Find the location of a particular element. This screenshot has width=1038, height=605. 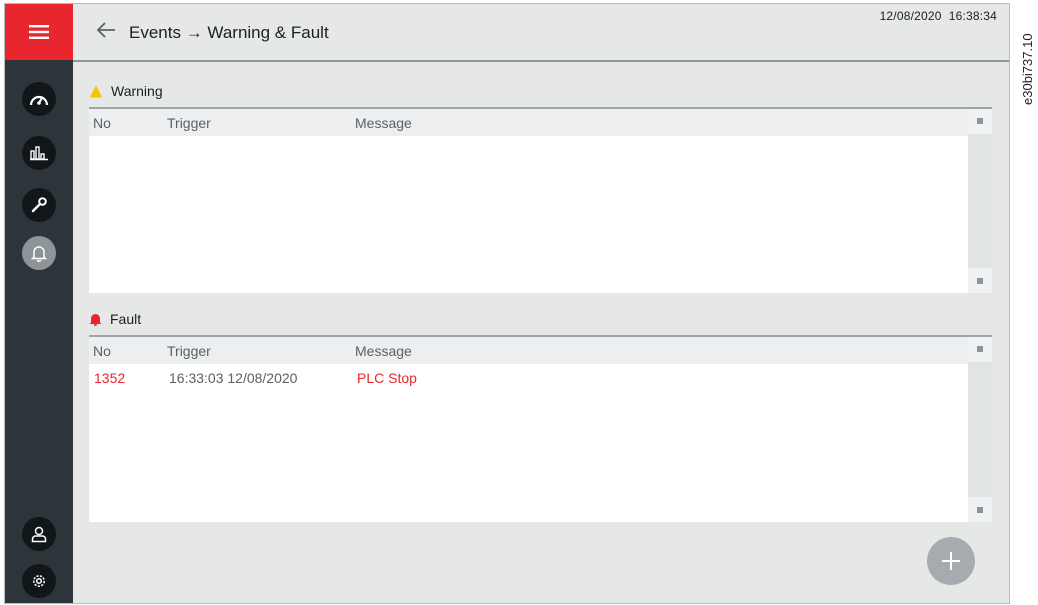

warning-section-title: Warning is located at coordinates (126, 91).